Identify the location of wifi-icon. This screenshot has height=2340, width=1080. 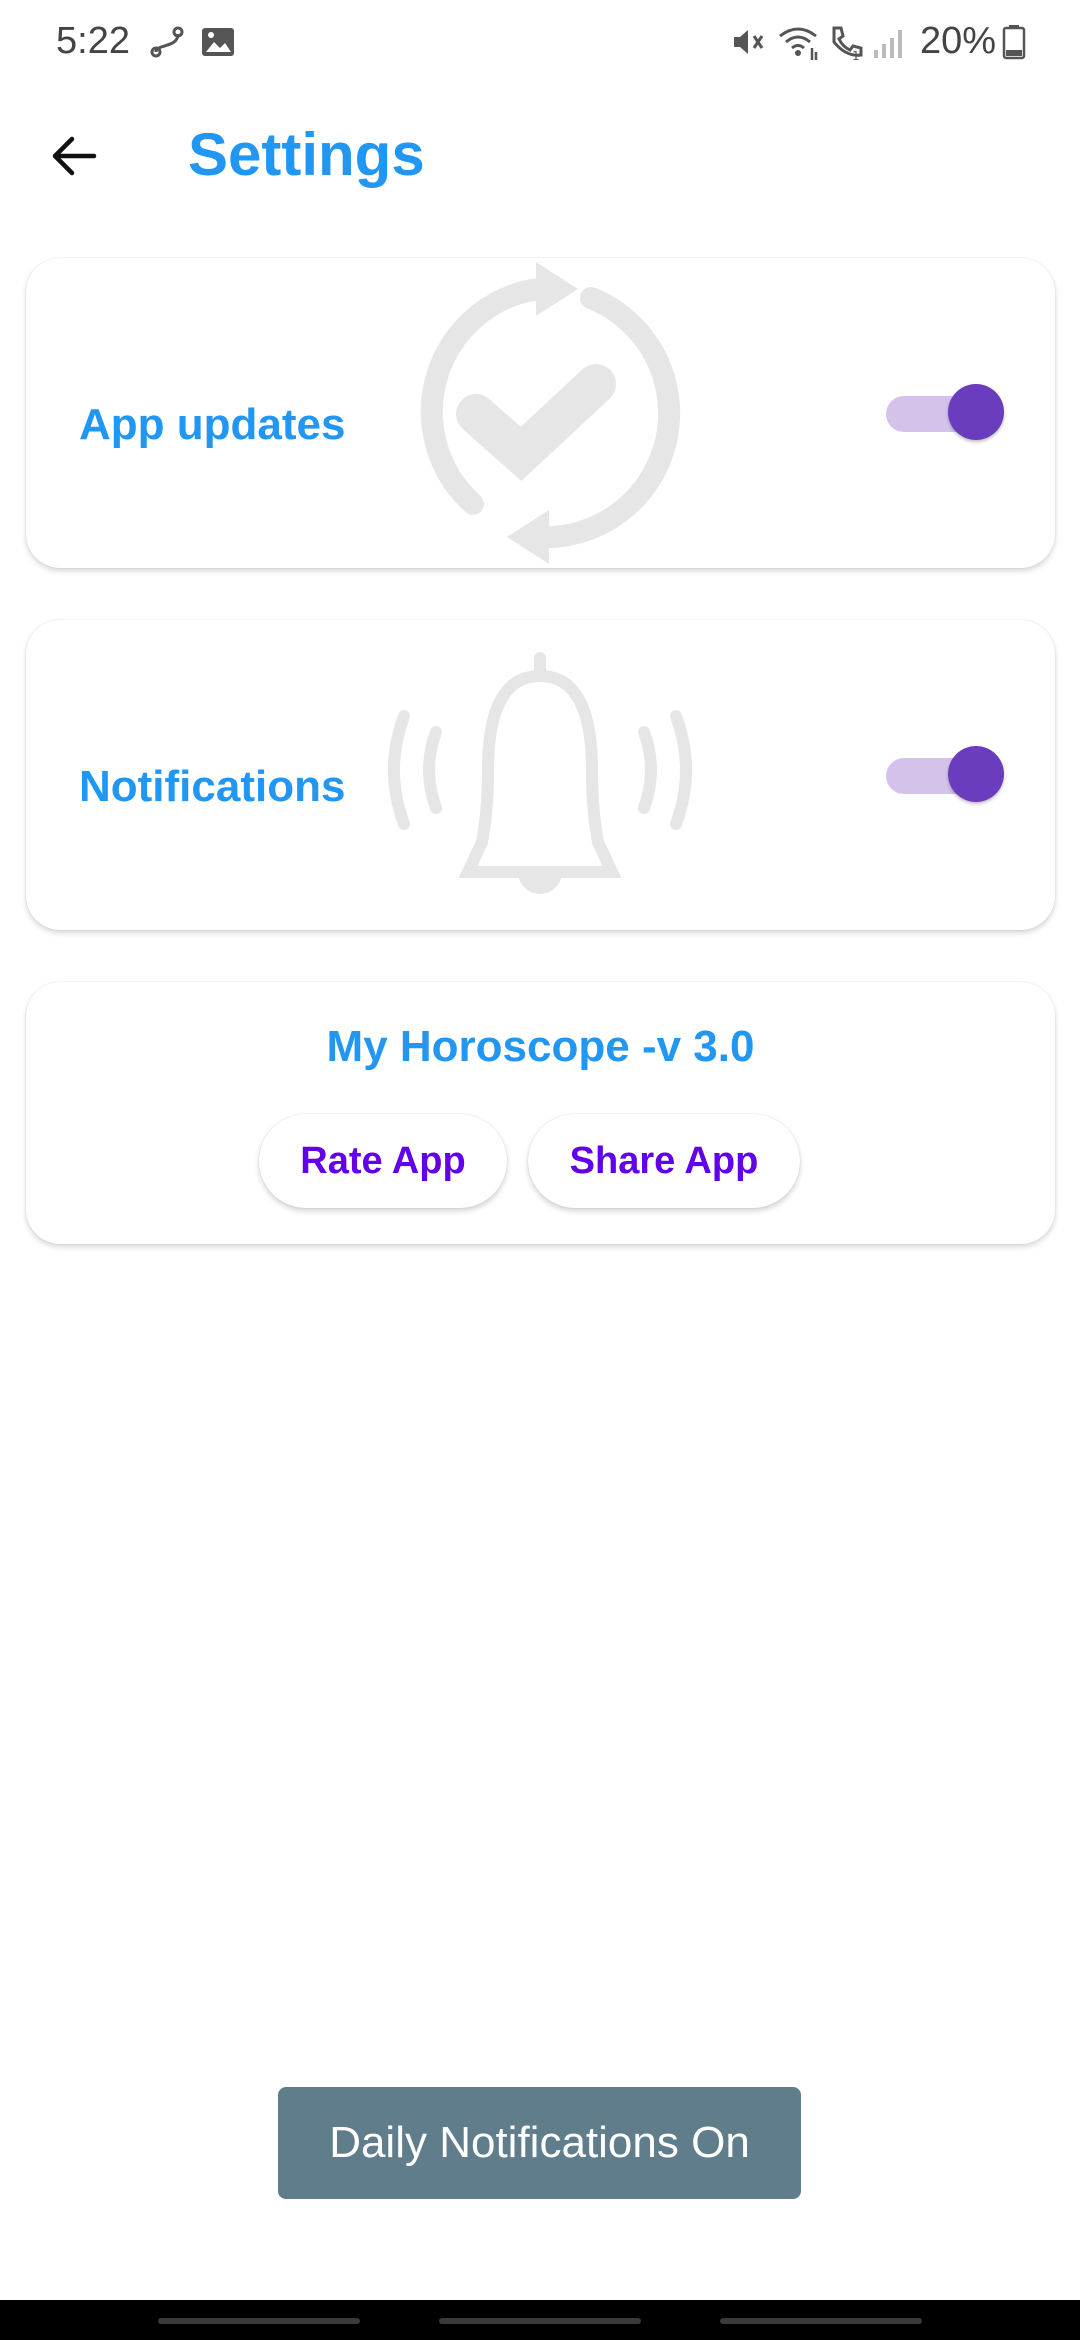
(798, 43).